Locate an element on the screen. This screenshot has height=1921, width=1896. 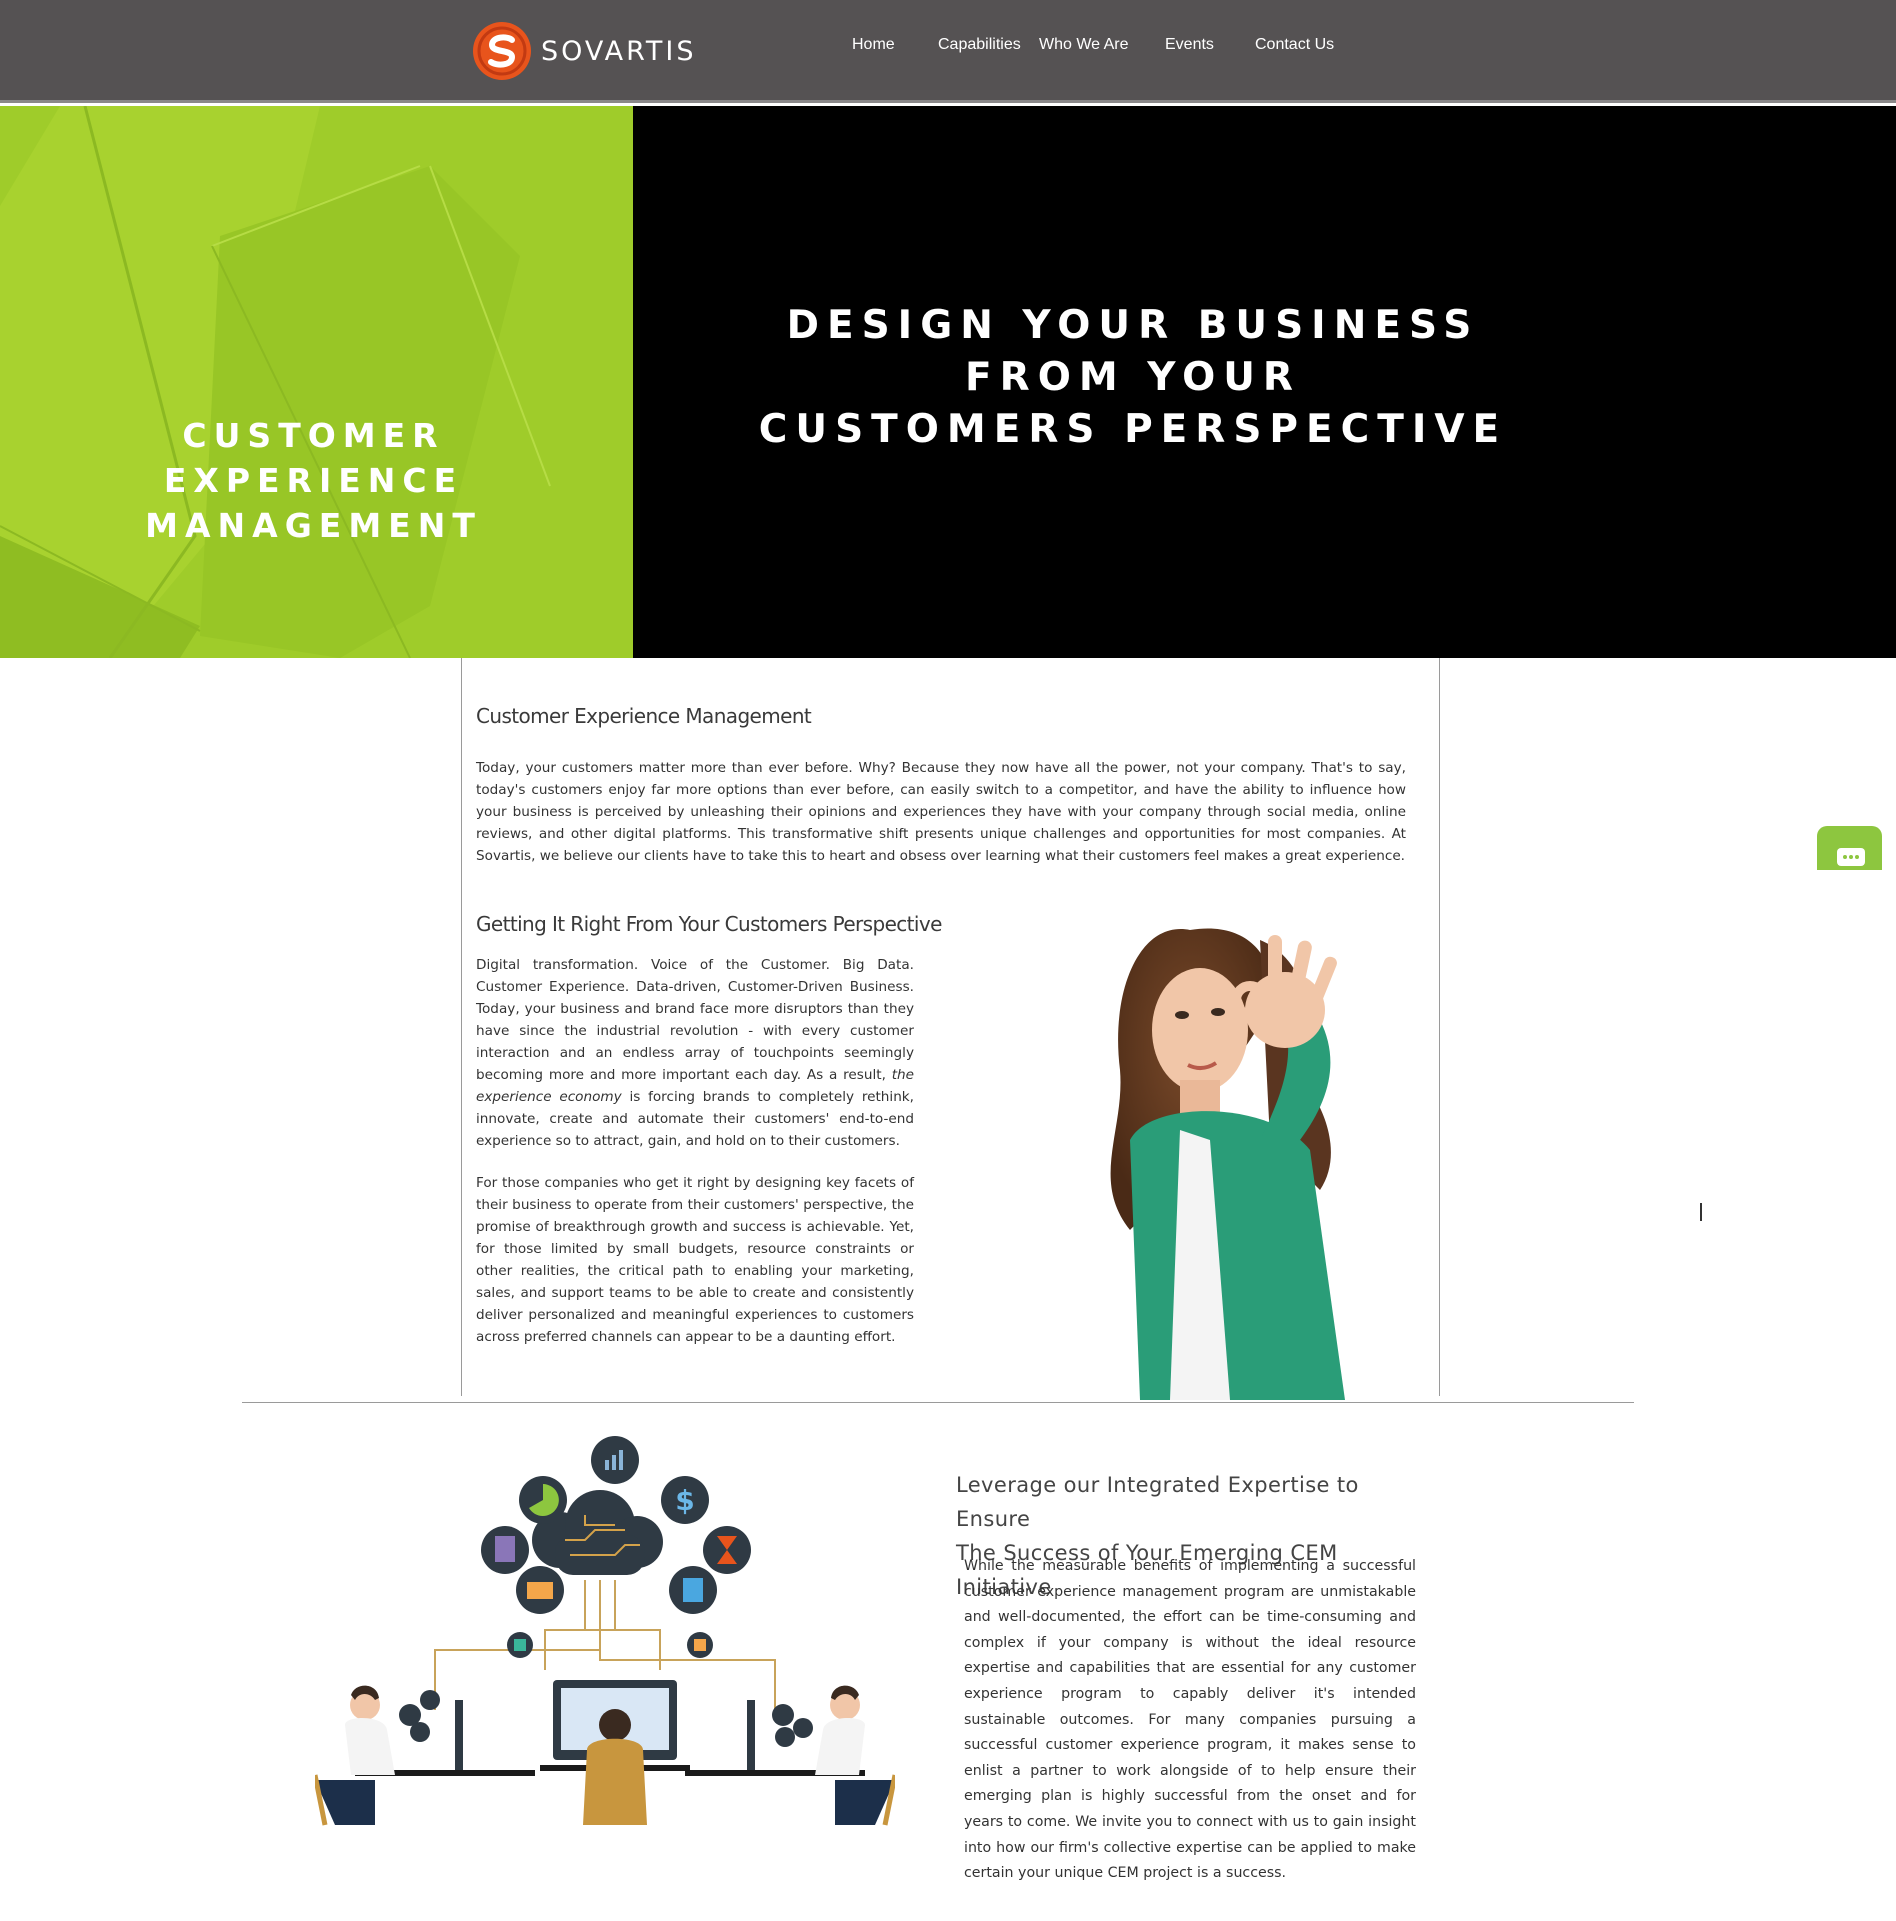
hero-right-line-3: CUSTOMERS PERSPECTIVE is located at coordinates (1133, 429).